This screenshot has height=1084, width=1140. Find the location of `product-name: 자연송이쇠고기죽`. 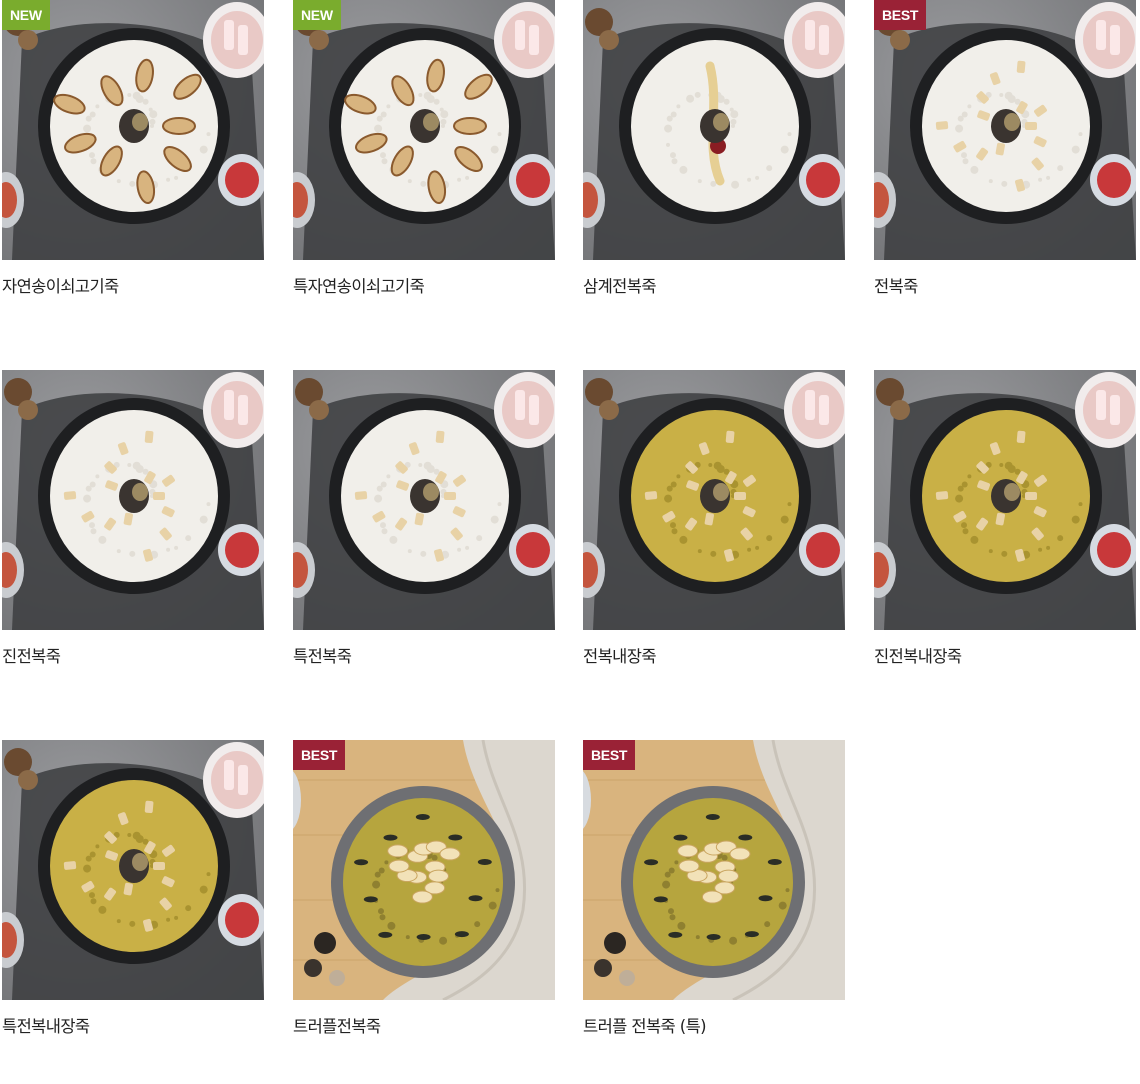

product-name: 자연송이쇠고기죽 is located at coordinates (60, 285).